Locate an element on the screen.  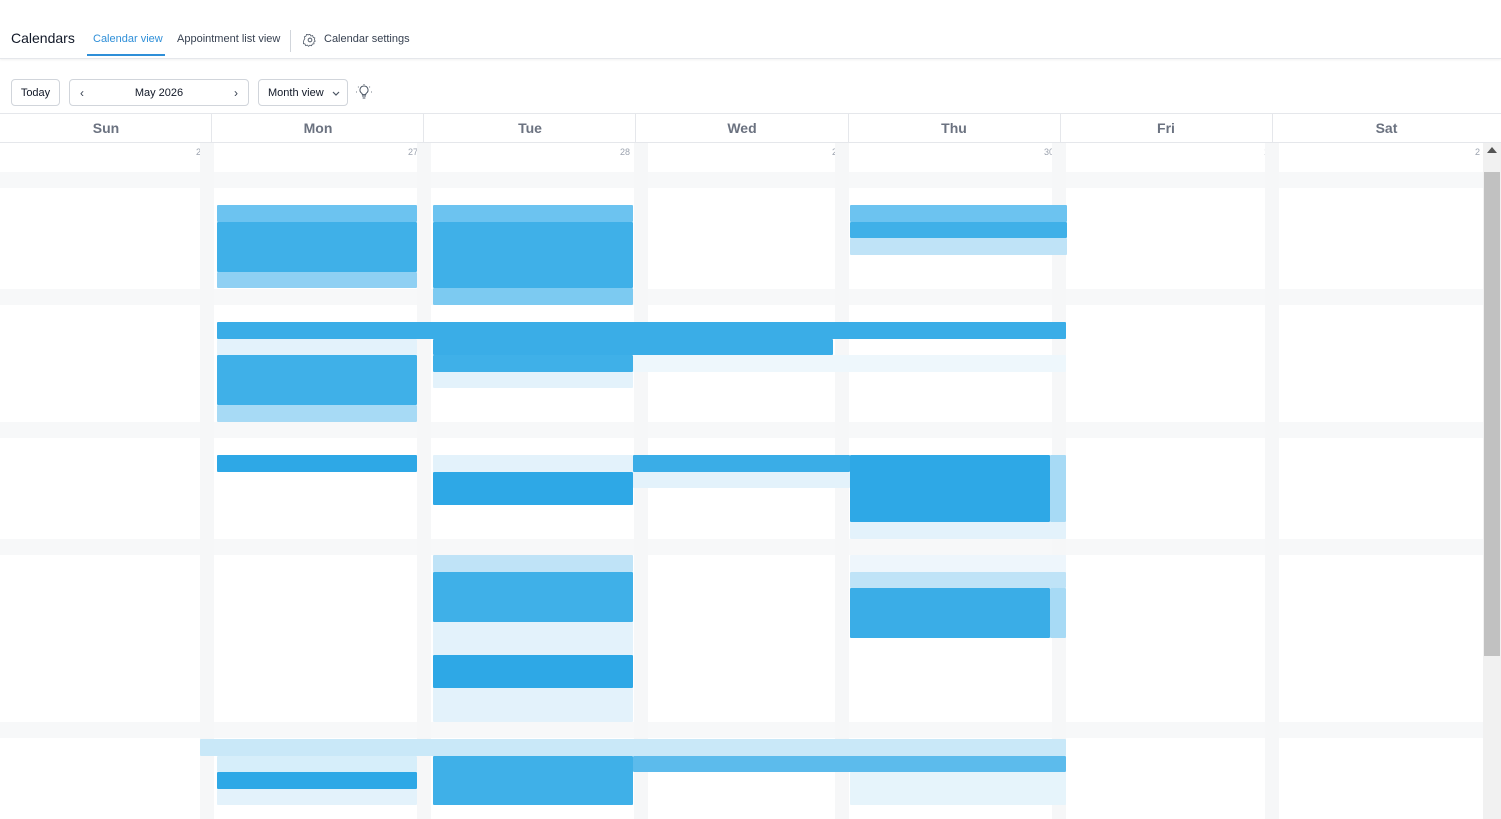
gear-icon is located at coordinates (310, 40).